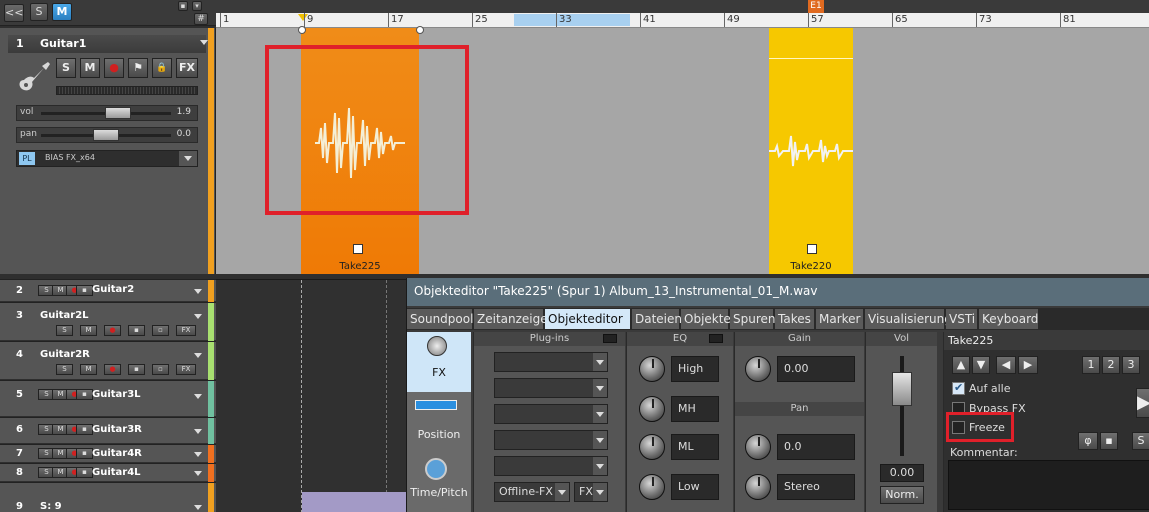 The width and height of the screenshot is (1149, 512). I want to click on monitor-button: ⚑, so click(138, 68).